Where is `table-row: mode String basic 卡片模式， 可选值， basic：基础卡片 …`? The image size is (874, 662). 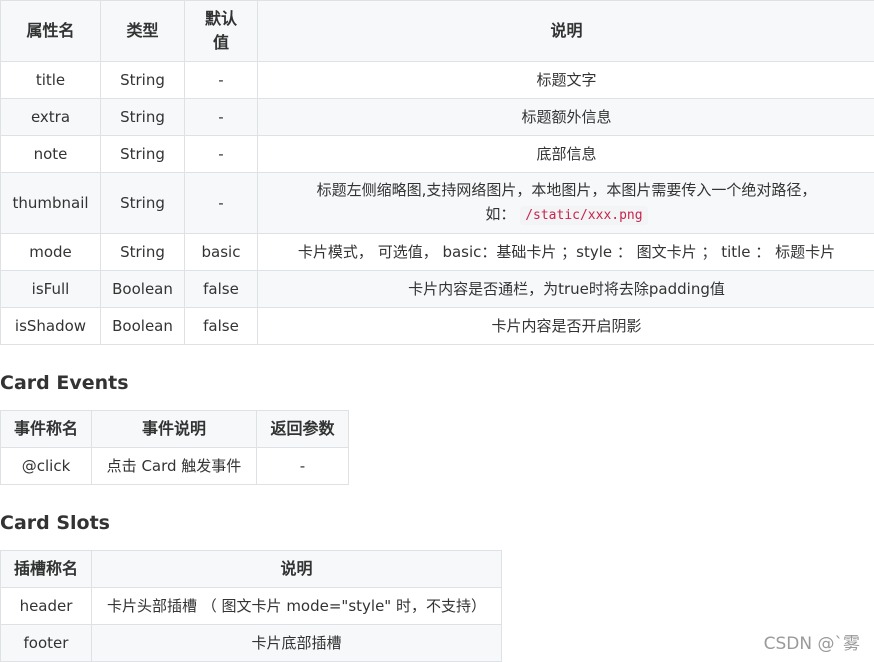
table-row: mode String basic 卡片模式， 可选值， basic：基础卡片 … is located at coordinates (437, 252).